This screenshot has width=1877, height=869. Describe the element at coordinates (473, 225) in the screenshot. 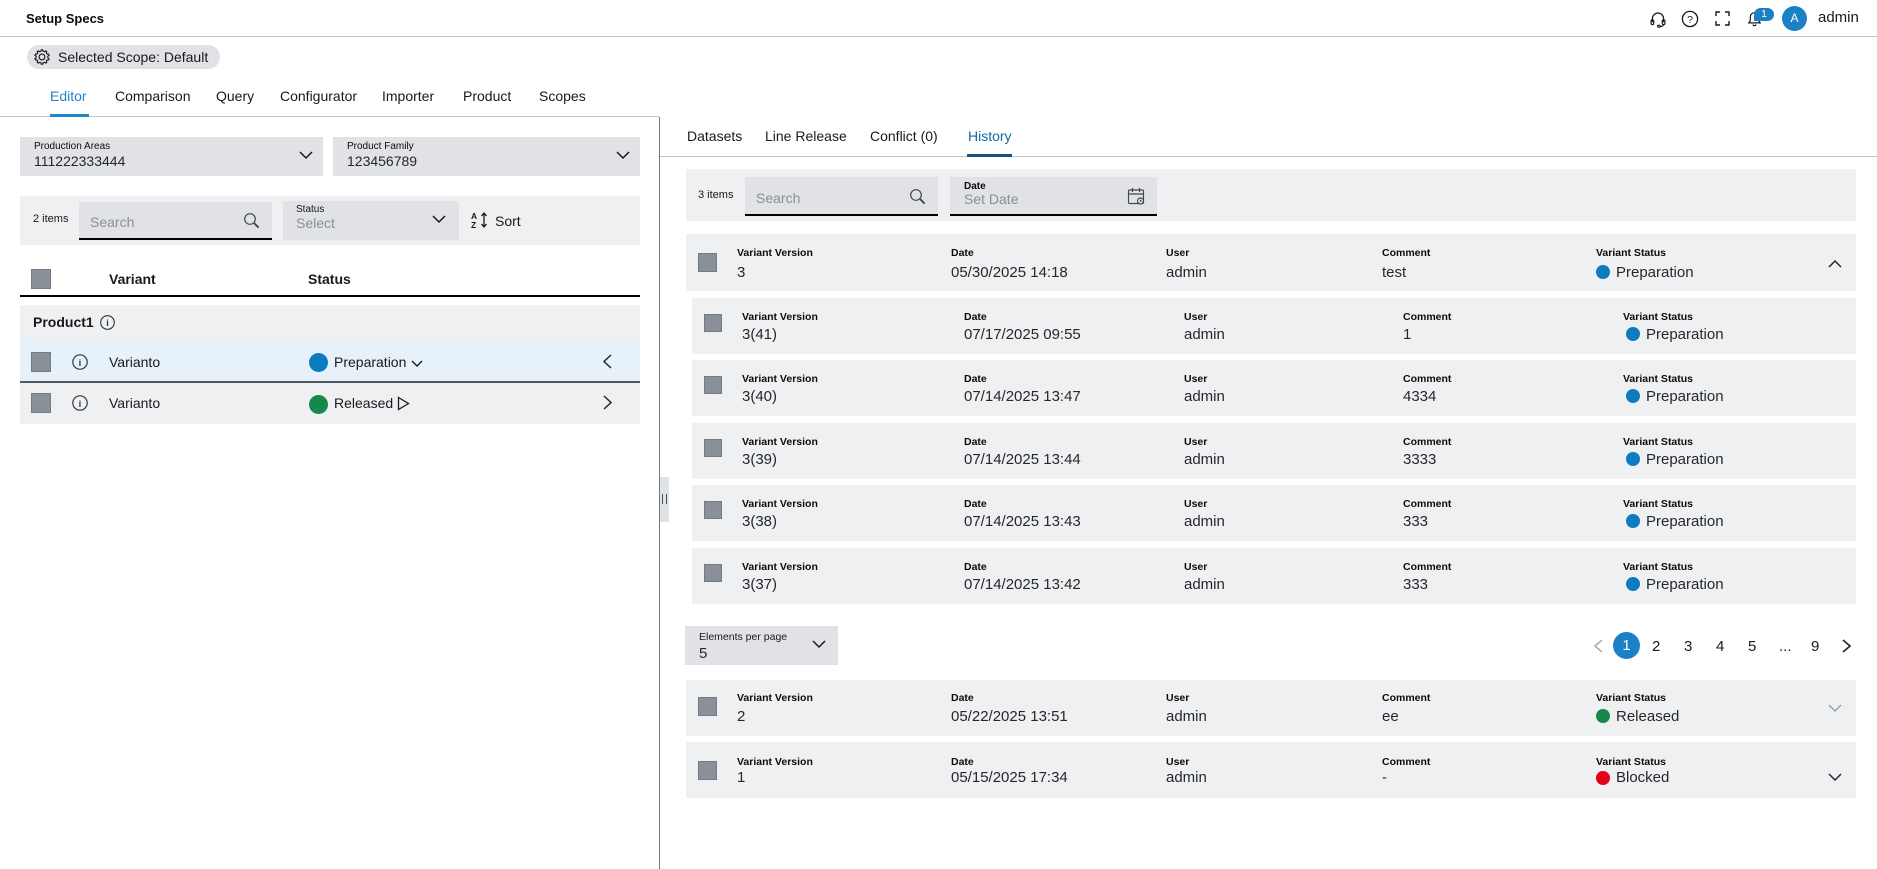

I see `svg-text: Z` at that location.